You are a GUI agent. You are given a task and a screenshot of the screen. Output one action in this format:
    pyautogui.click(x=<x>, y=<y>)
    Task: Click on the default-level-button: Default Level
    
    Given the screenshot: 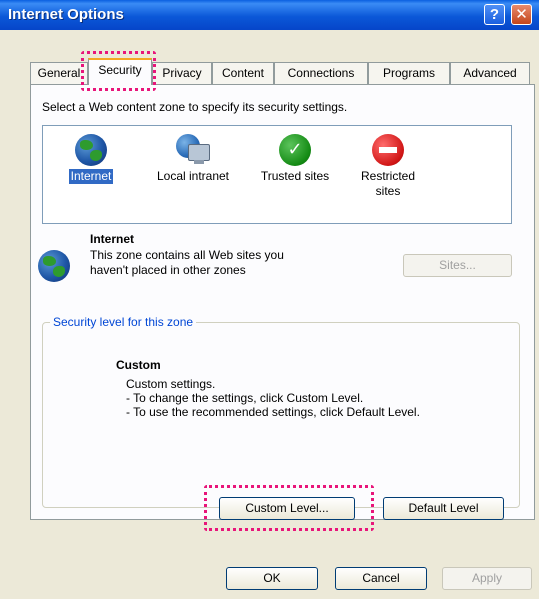 What is the action you would take?
    pyautogui.click(x=443, y=508)
    